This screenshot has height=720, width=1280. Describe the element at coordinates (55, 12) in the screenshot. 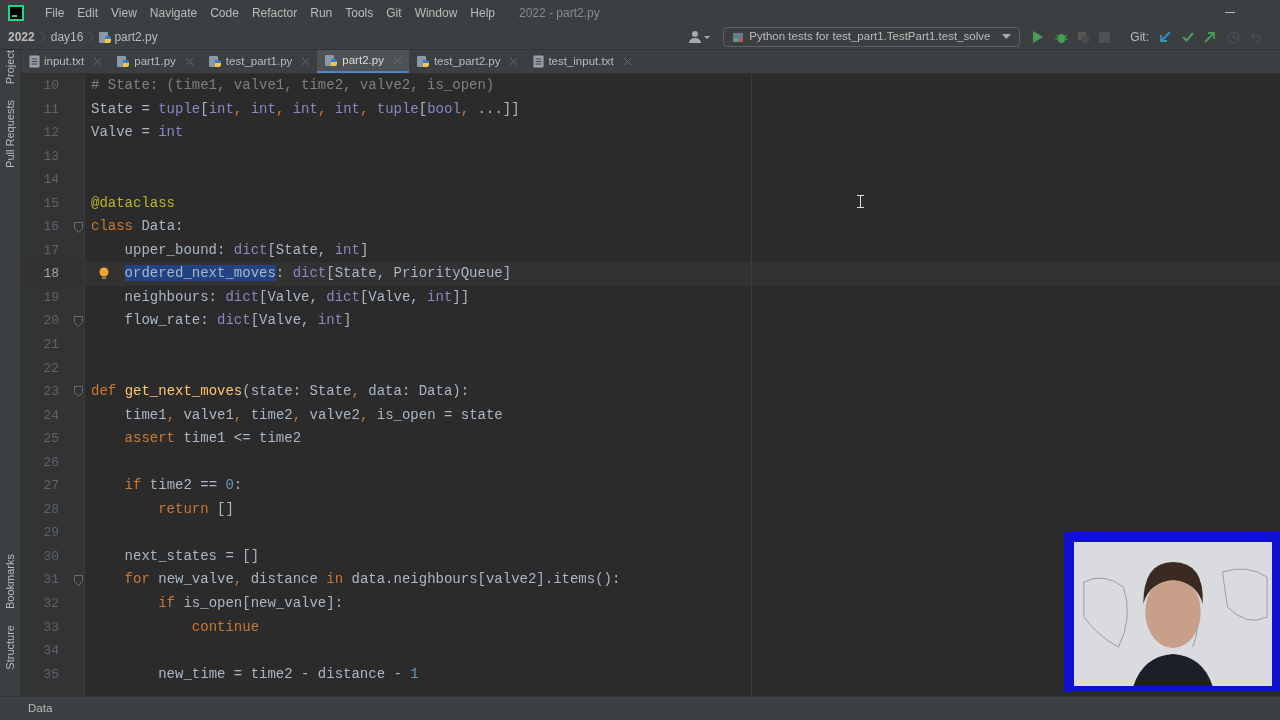

I see `menu-item: File` at that location.